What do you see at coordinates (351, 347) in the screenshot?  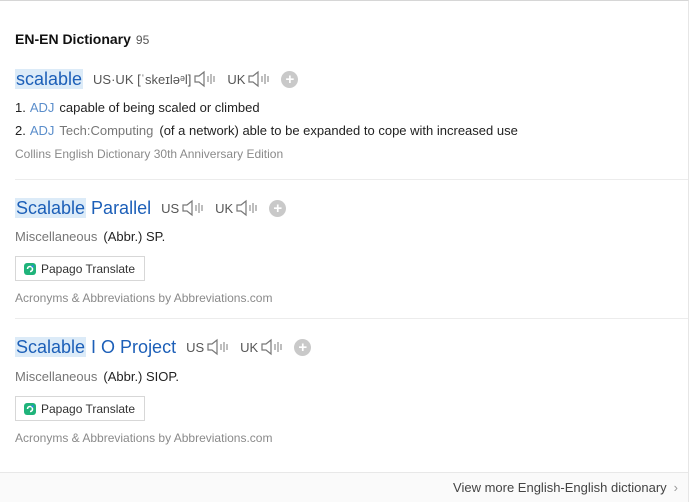 I see `entry-head: Scalable I O Project US UK +` at bounding box center [351, 347].